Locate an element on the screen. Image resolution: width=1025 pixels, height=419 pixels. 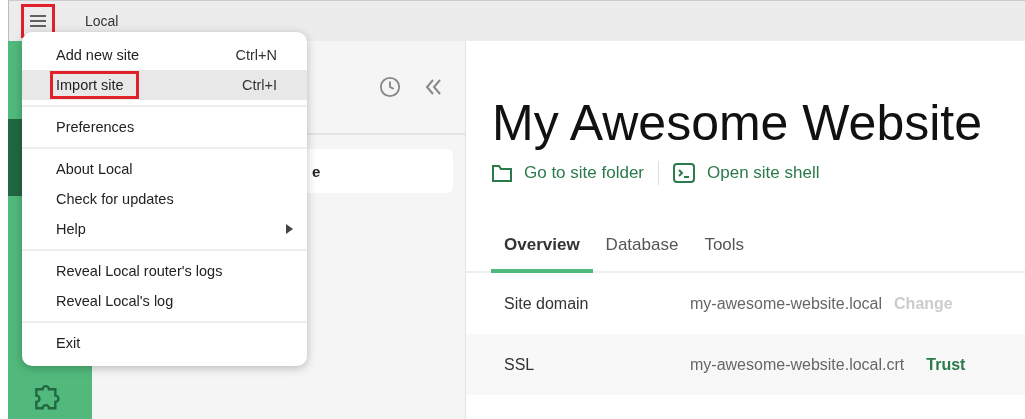
menu-item-label: Help is located at coordinates (71, 229).